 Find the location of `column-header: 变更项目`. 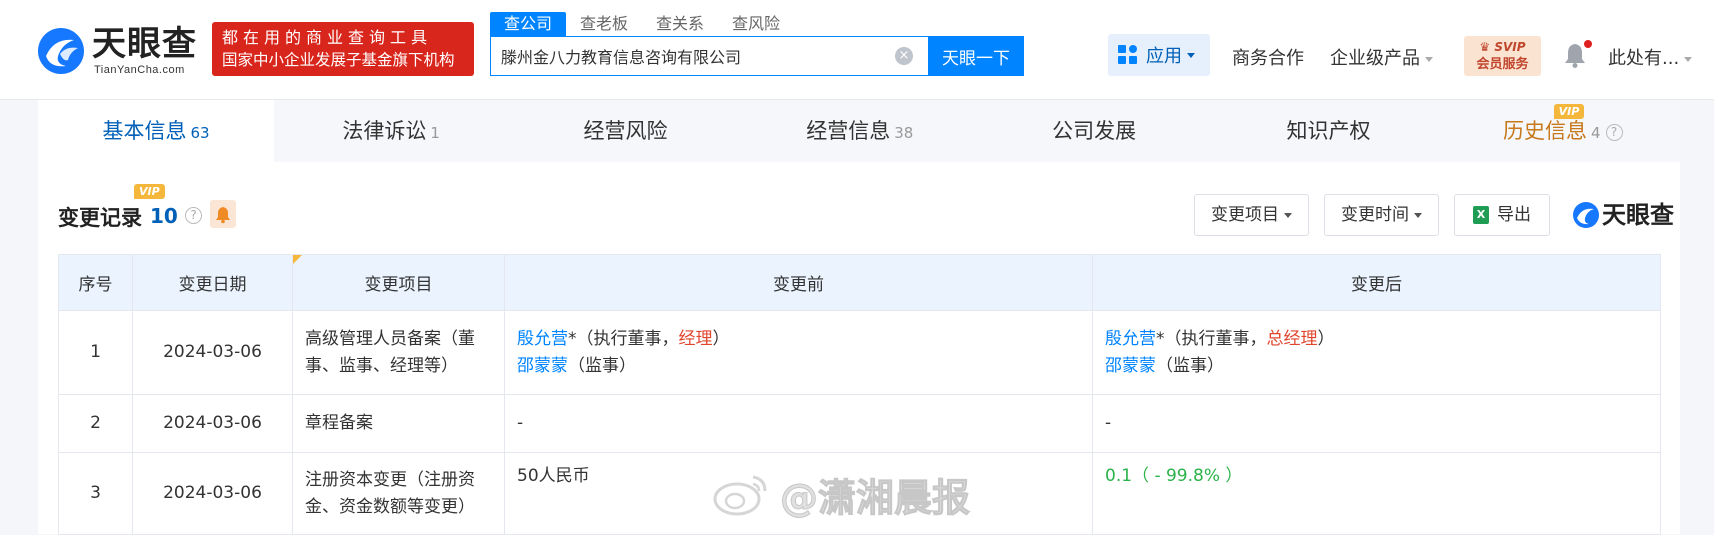

column-header: 变更项目 is located at coordinates (398, 282).